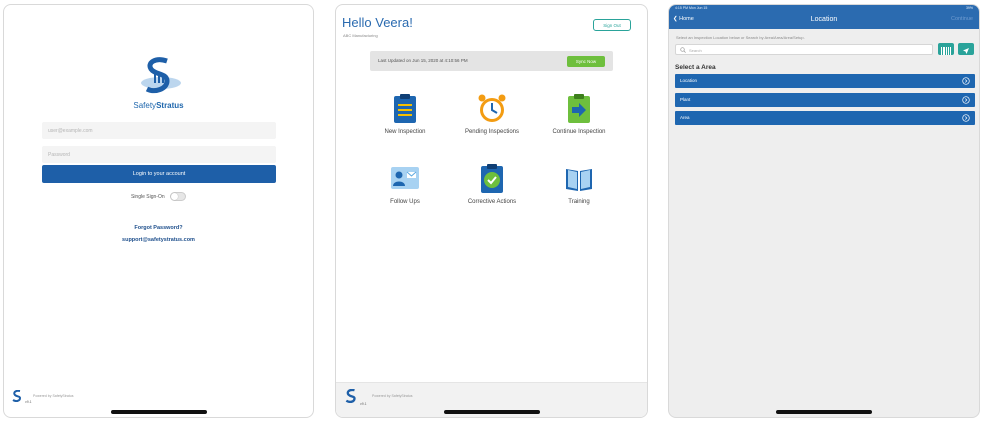 The width and height of the screenshot is (991, 421). Describe the element at coordinates (158, 240) in the screenshot. I see `support-email-link: support@safetystratus.com` at that location.